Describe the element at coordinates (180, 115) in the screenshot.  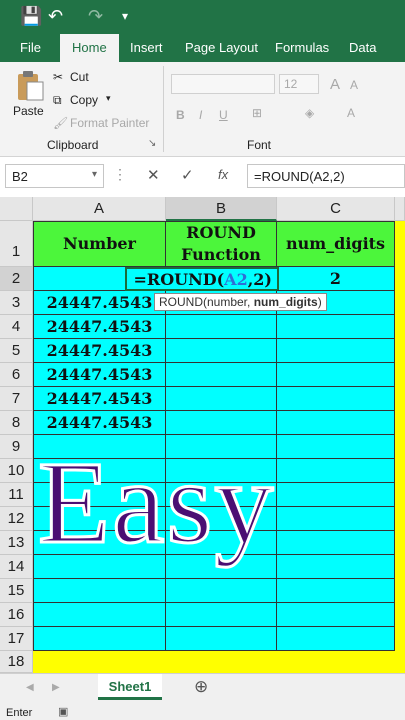
I see `bold-button: B` at that location.